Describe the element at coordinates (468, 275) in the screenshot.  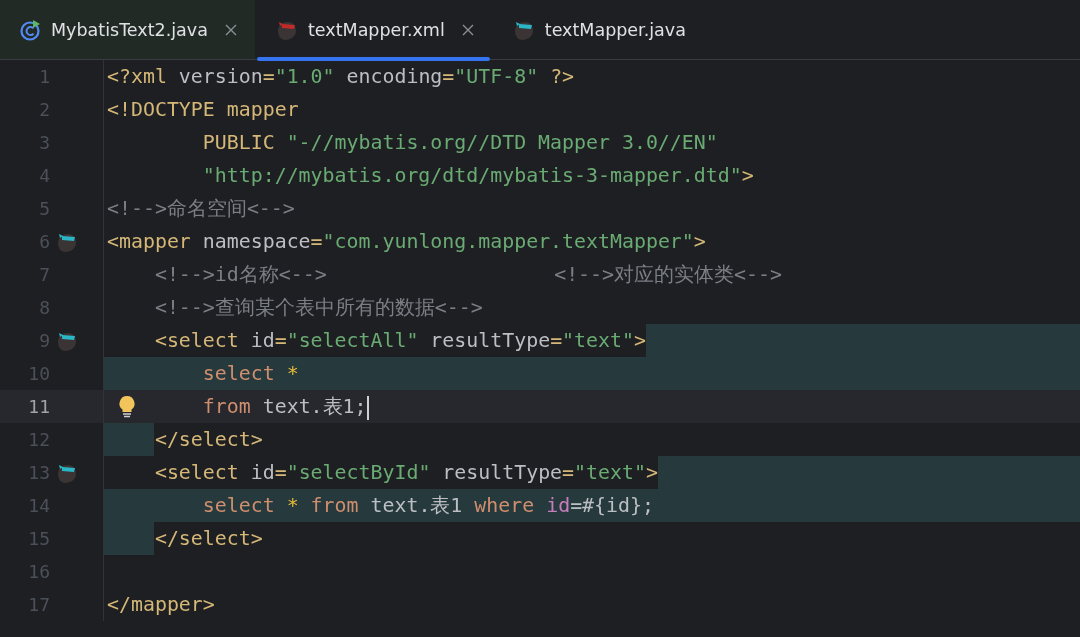
I see `code-line: <!-->id名称<--> <!-->对应的实体类<-->` at that location.